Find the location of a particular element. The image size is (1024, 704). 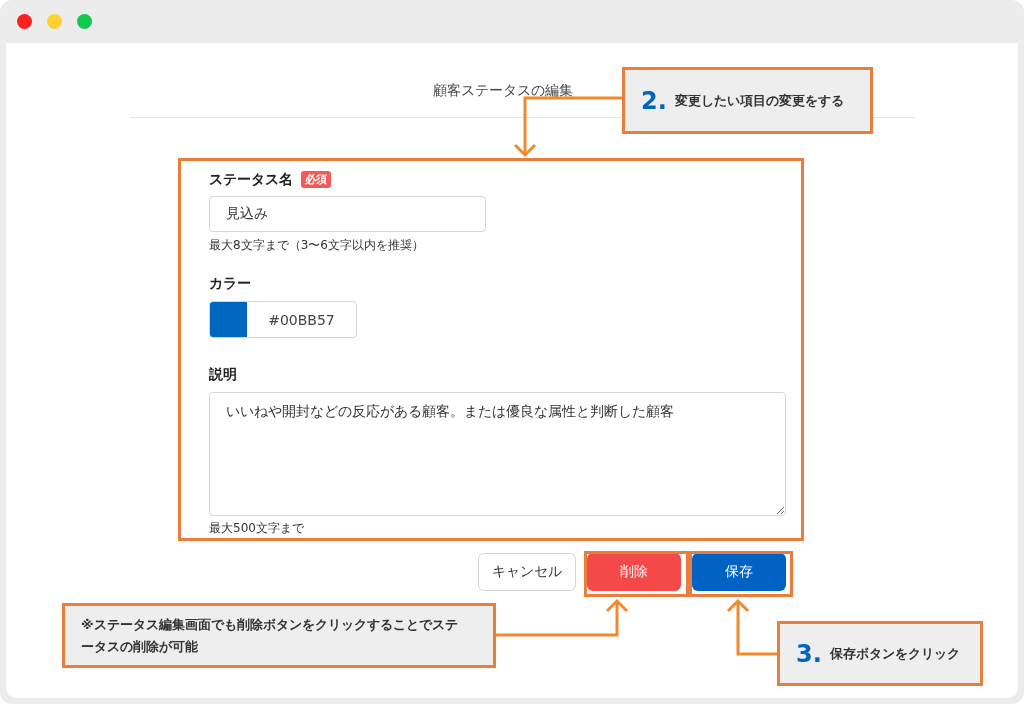

page-title: 顧客ステータスの編集 is located at coordinates (502, 90).